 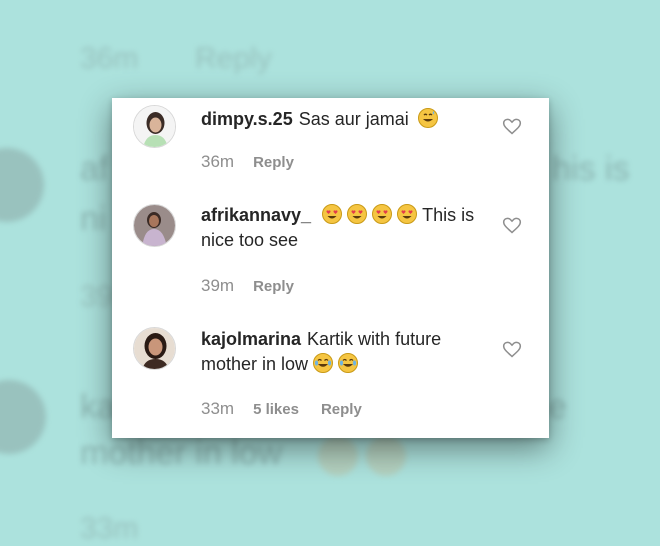 I want to click on comment-time: 33m, so click(x=217, y=409).